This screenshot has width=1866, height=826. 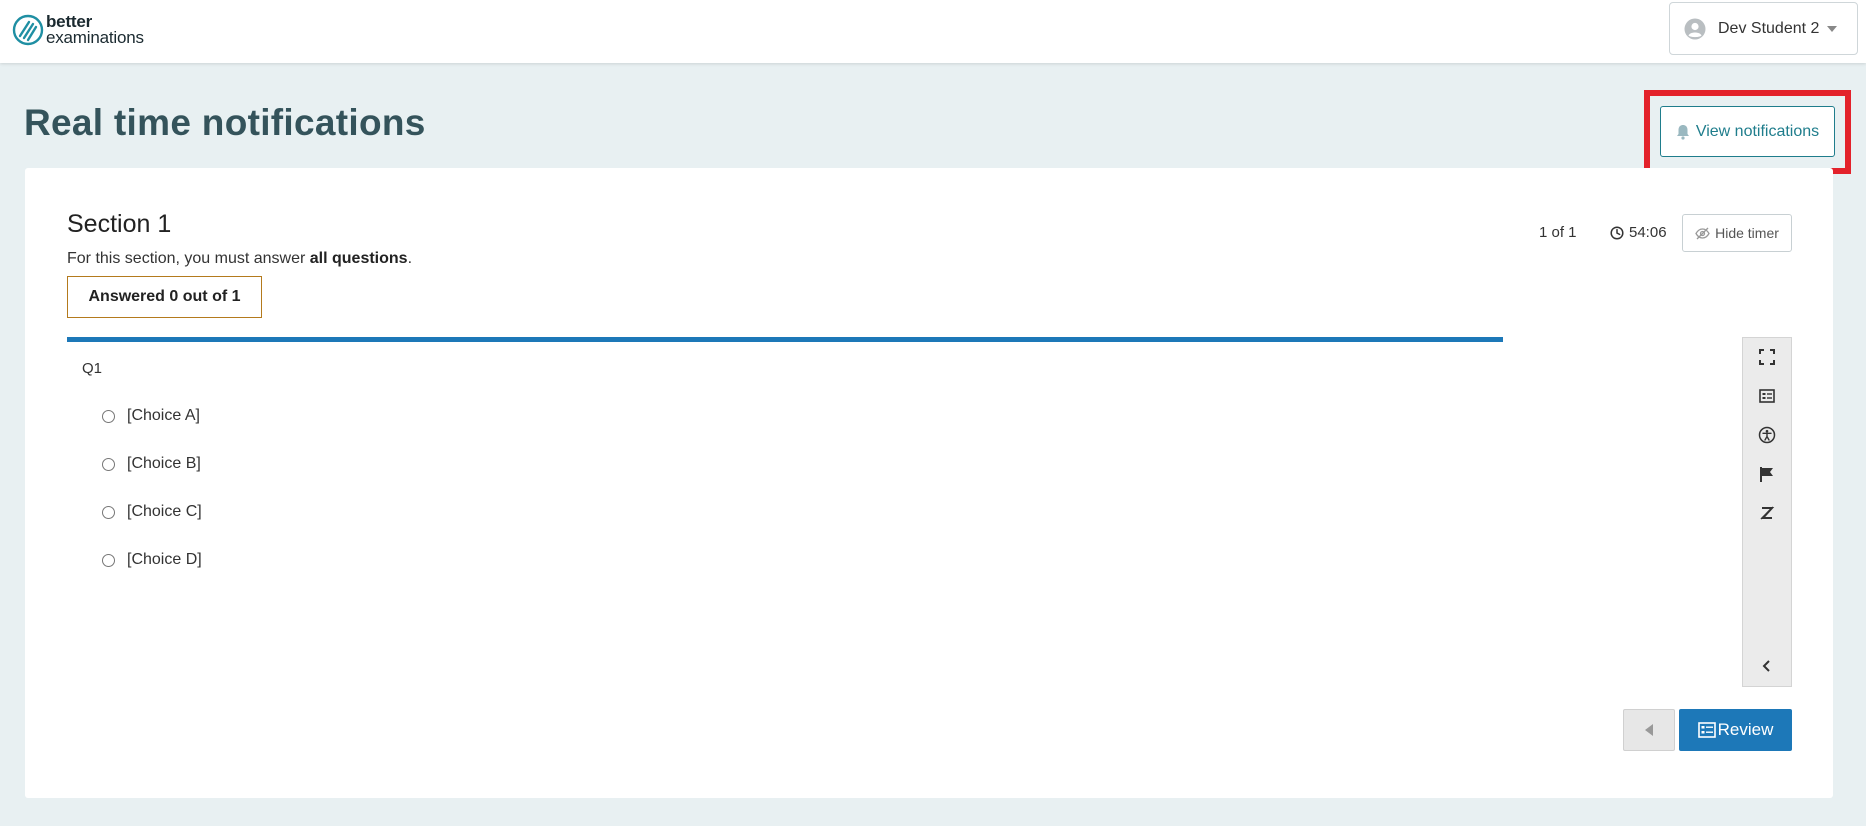 I want to click on logo-mark-icon, so click(x=28, y=30).